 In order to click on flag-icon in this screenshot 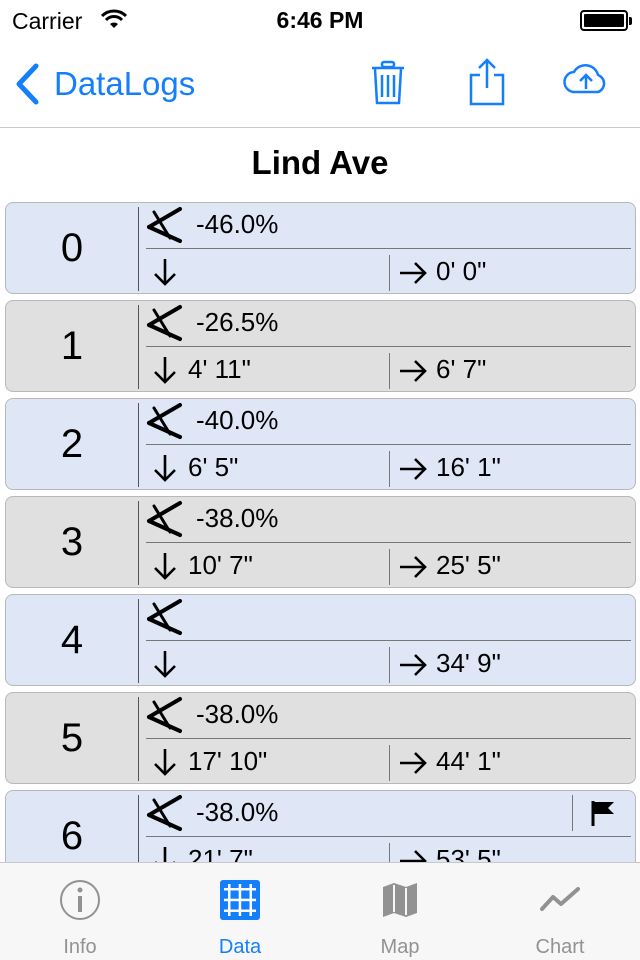, I will do `click(603, 813)`.